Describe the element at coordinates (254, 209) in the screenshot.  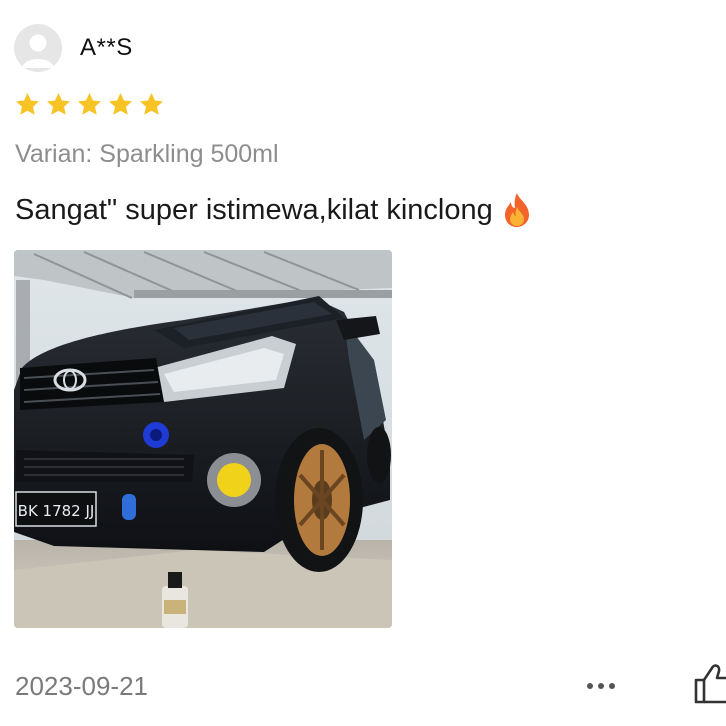
I see `review-comment: Sangat" super istimewa,kilat kinclong` at that location.